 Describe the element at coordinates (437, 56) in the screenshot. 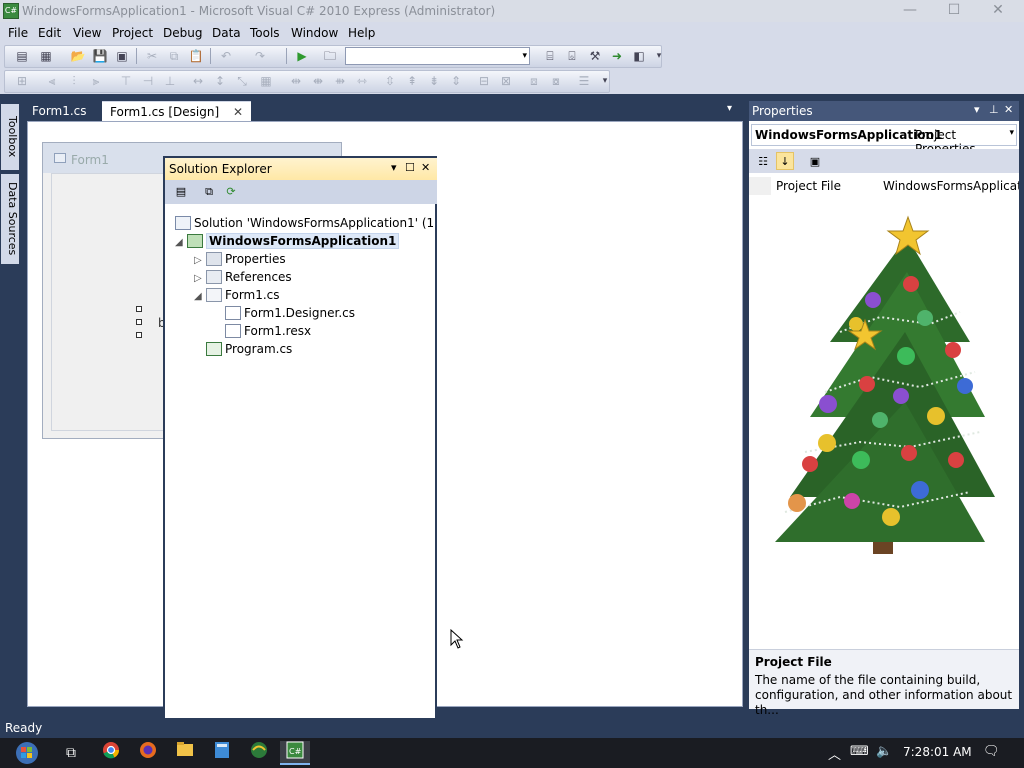

I see `find-combo: ▾` at that location.